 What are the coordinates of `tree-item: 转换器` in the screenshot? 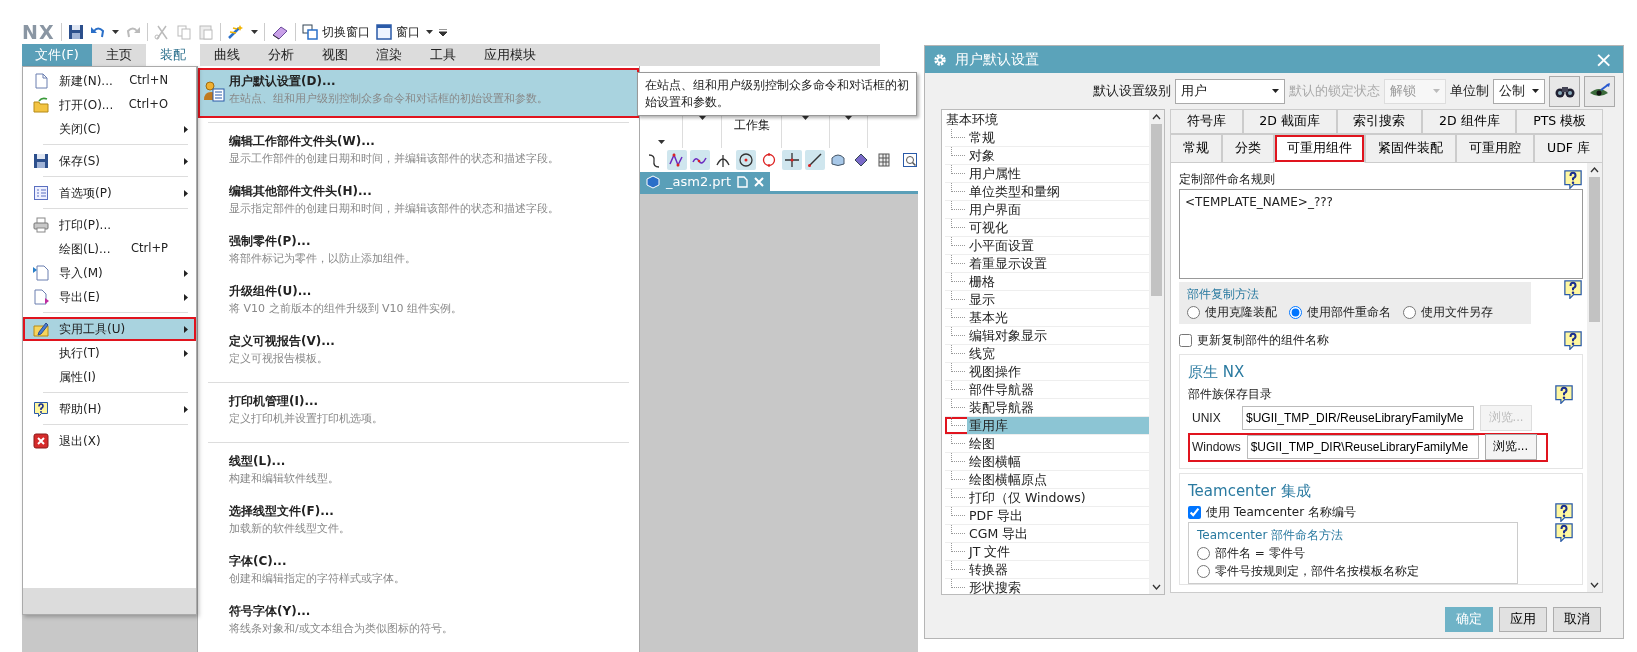 It's located at (1047, 570).